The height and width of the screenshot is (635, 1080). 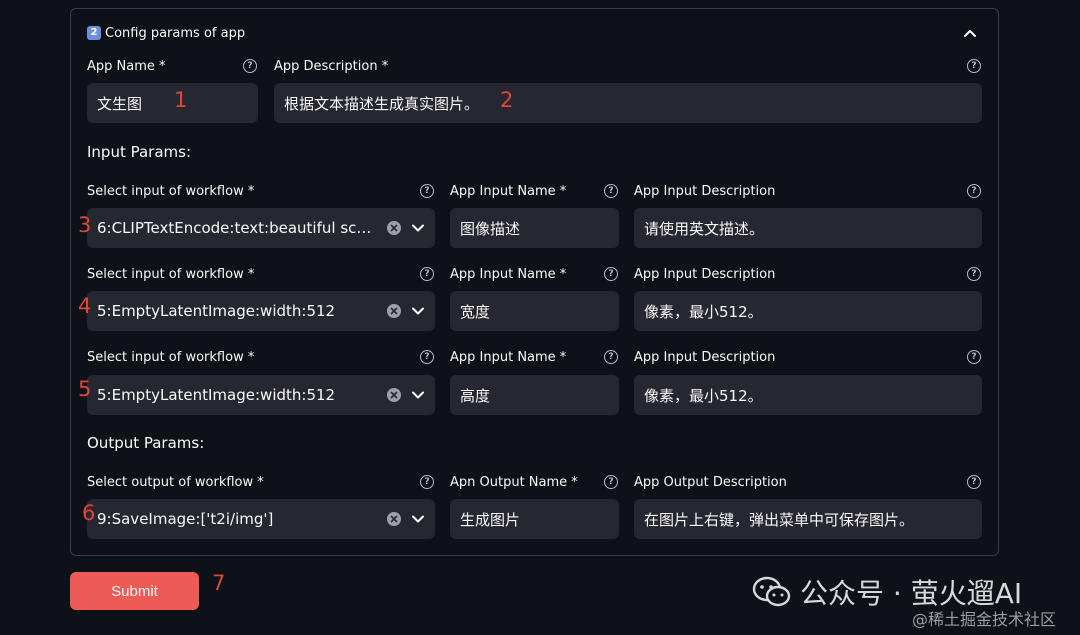 I want to click on annotation-number: 7, so click(x=219, y=583).